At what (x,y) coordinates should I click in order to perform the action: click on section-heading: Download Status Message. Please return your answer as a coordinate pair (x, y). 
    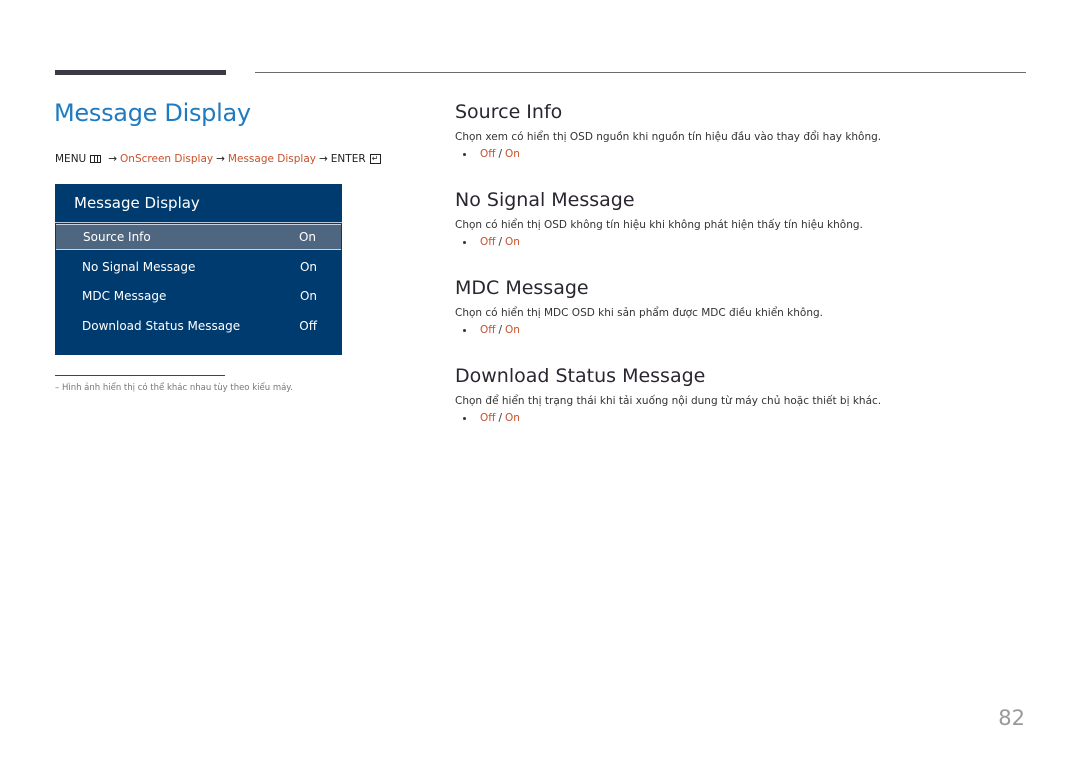
    Looking at the image, I should click on (580, 376).